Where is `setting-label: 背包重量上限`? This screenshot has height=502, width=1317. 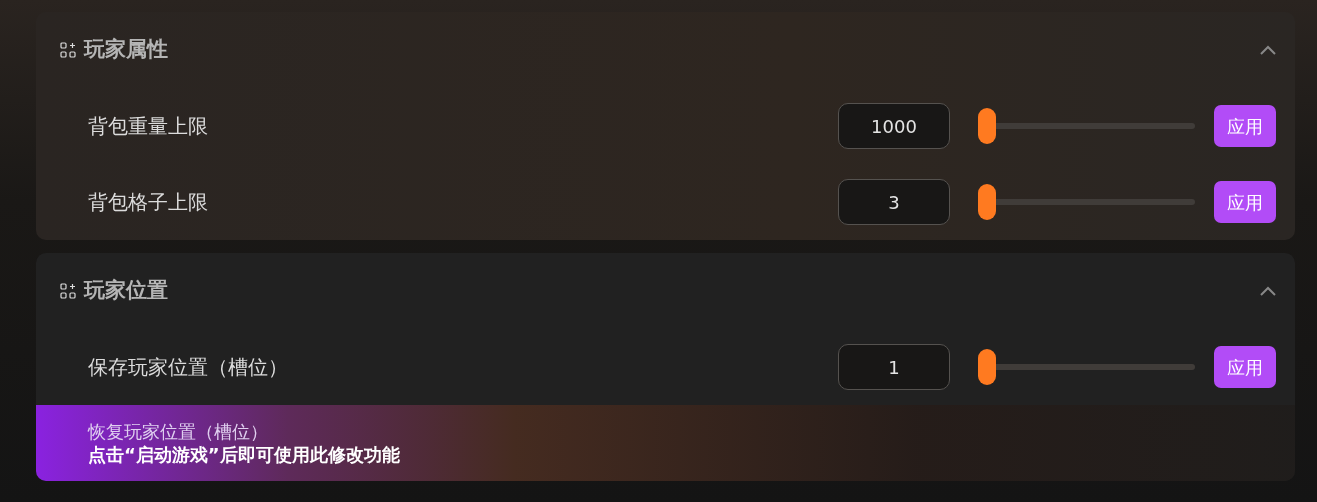 setting-label: 背包重量上限 is located at coordinates (148, 126).